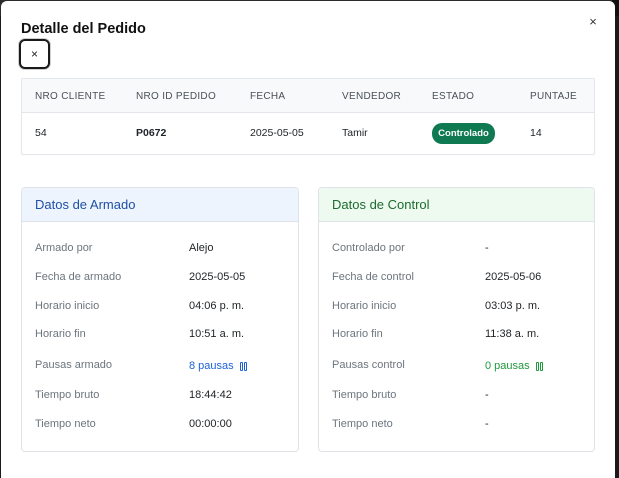 The image size is (619, 478). What do you see at coordinates (513, 306) in the screenshot?
I see `control-value-horario-inicio: 03:03 p. m.` at bounding box center [513, 306].